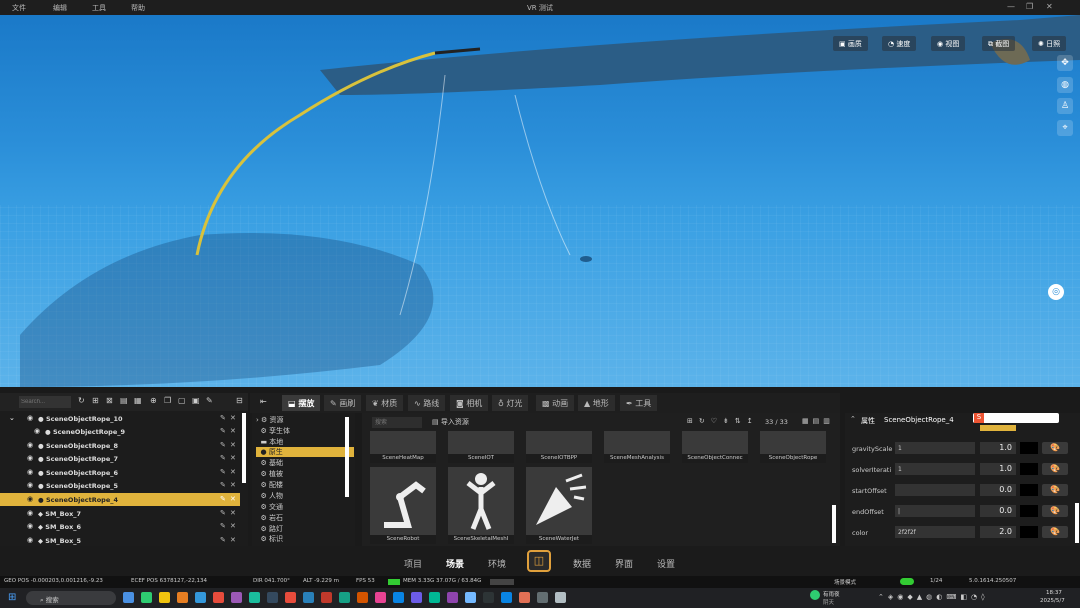 This screenshot has width=1080, height=608. I want to click on taskbar-search: ⌕ 搜索, so click(71, 598).